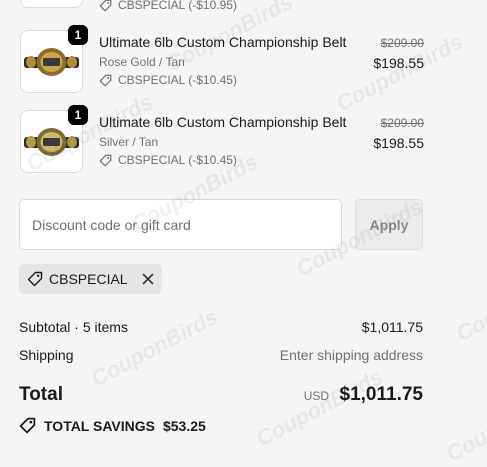 The image size is (487, 467). Describe the element at coordinates (316, 396) in the screenshot. I see `currency-code: USD` at that location.